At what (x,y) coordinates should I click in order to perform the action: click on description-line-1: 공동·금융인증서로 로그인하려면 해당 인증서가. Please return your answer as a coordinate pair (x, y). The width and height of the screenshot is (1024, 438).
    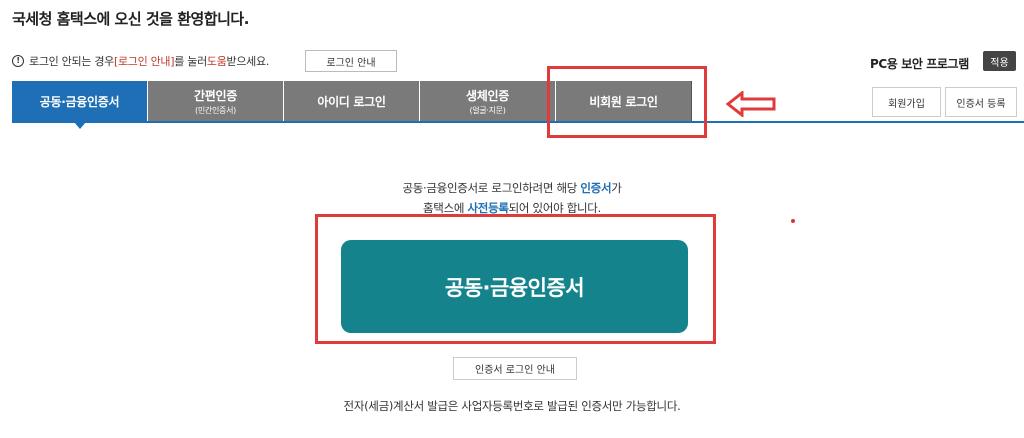
    Looking at the image, I should click on (512, 188).